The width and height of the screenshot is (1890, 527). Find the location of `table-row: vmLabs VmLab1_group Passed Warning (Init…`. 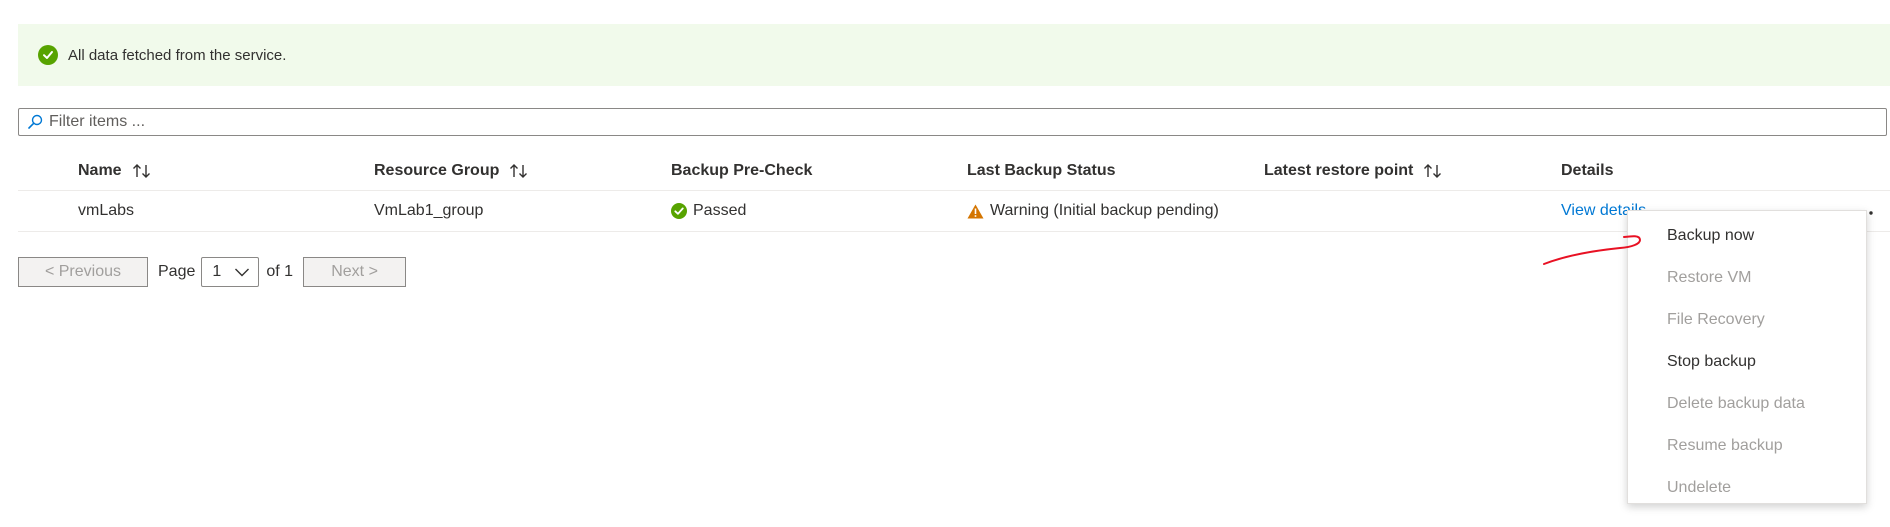

table-row: vmLabs VmLab1_group Passed Warning (Init… is located at coordinates (954, 211).